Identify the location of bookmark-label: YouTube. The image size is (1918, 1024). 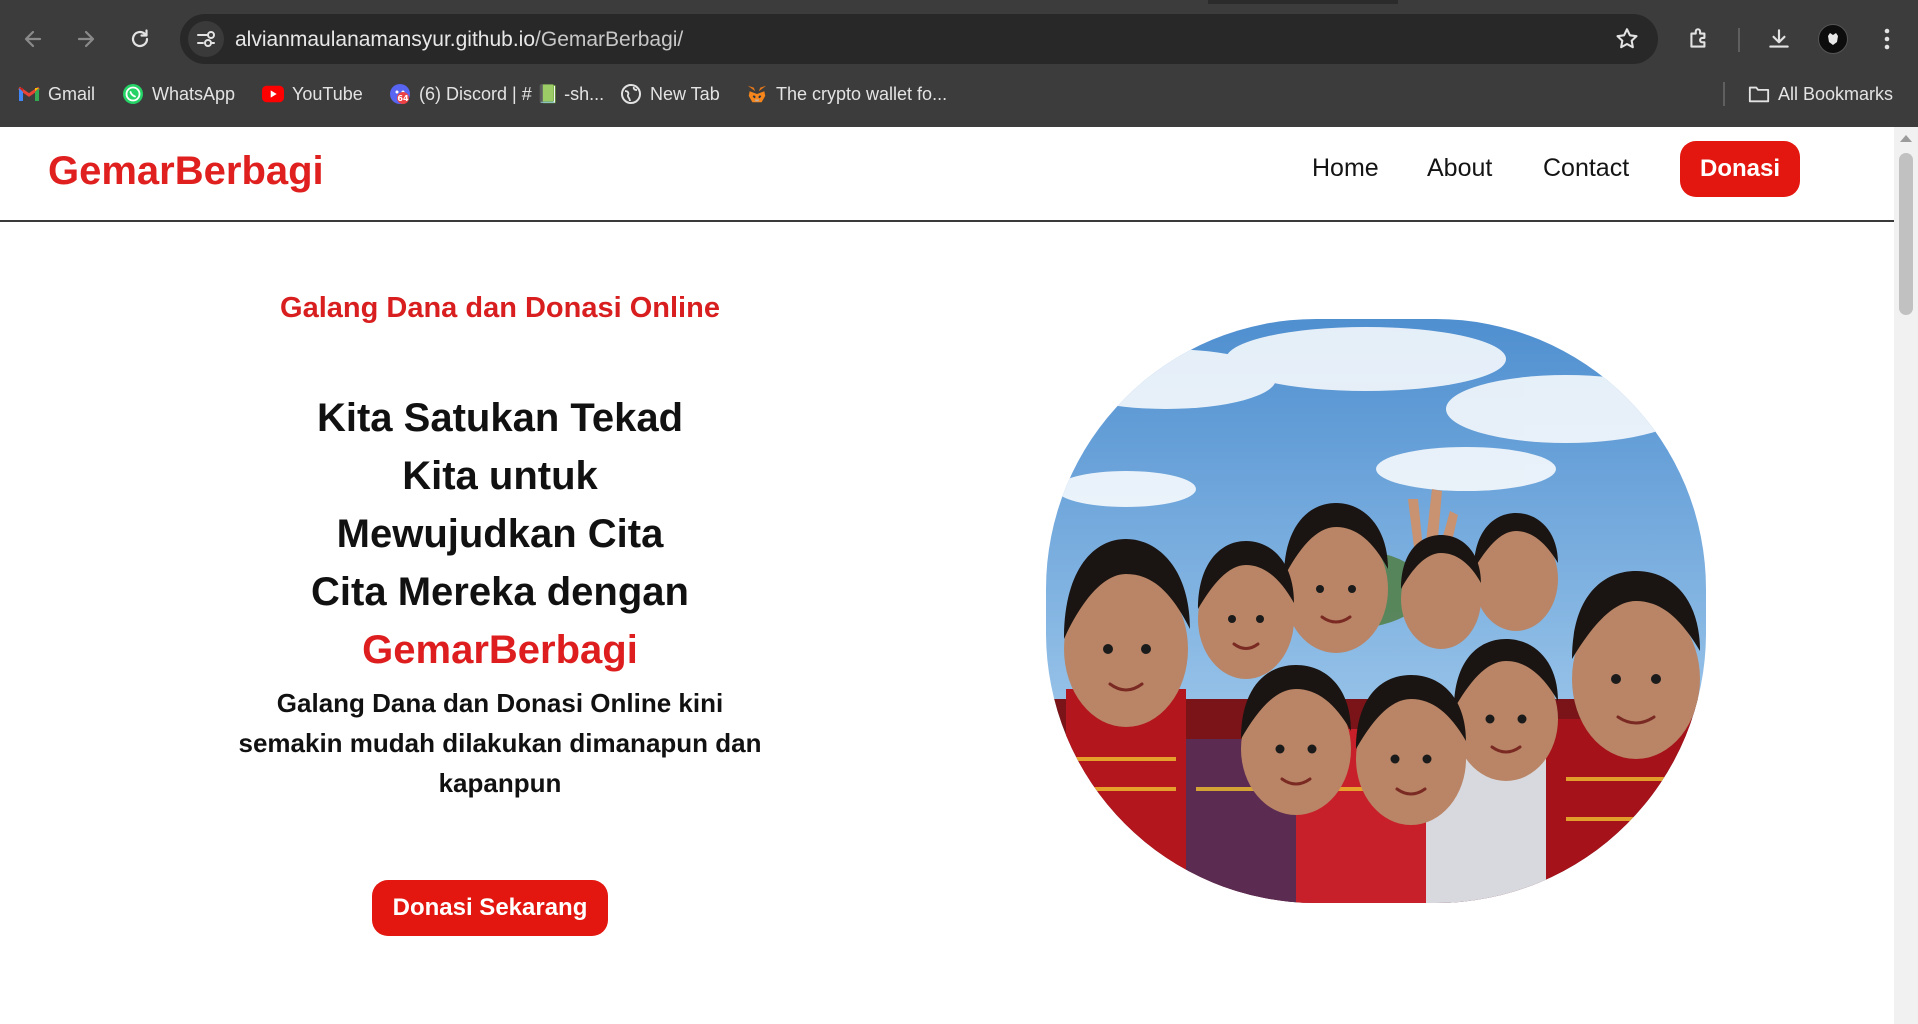
(327, 93).